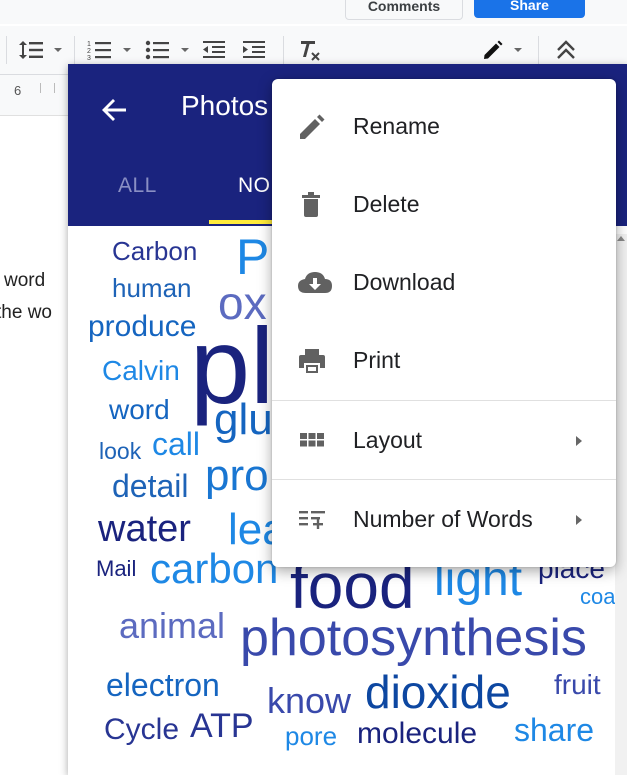 The height and width of the screenshot is (775, 627). I want to click on cloud-word: Carbon, so click(155, 251).